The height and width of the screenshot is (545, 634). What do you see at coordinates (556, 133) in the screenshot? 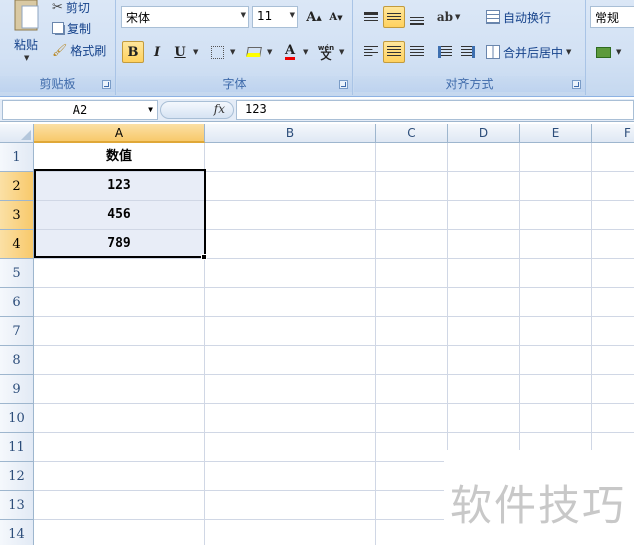
I see `col-header-e: E` at bounding box center [556, 133].